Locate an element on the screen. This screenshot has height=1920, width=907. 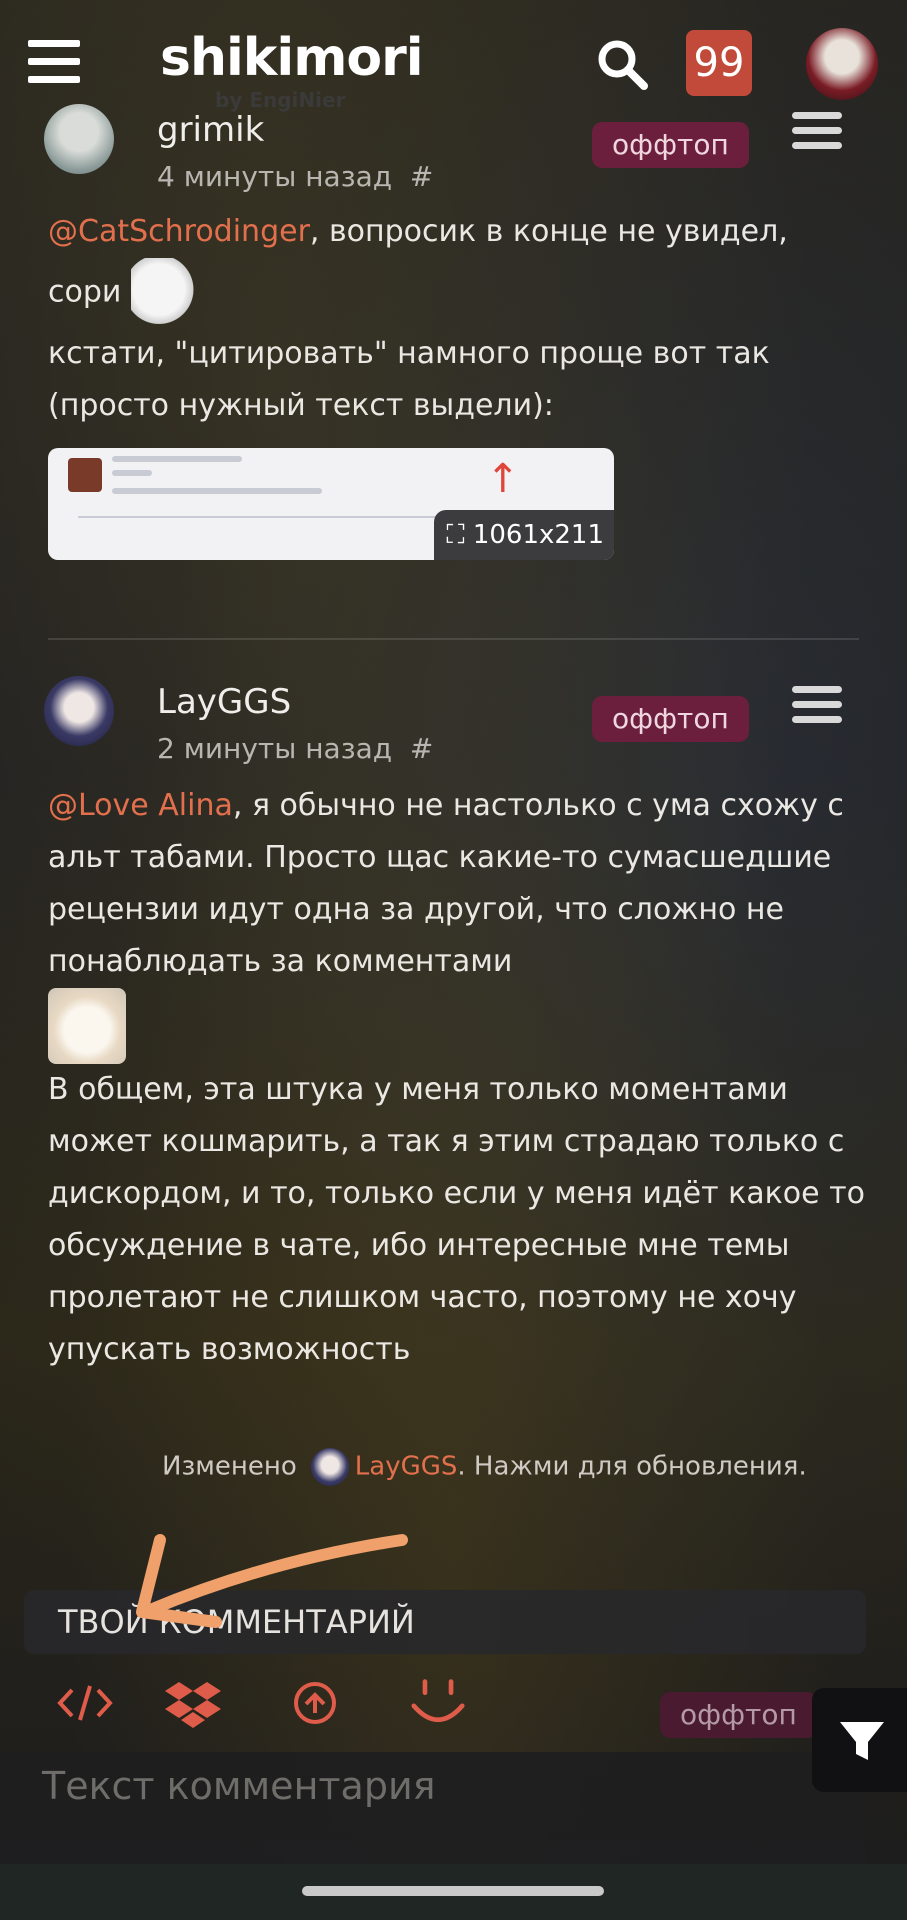
attached-screenshot: ↑ ⛶ 1061x211 is located at coordinates (331, 504).